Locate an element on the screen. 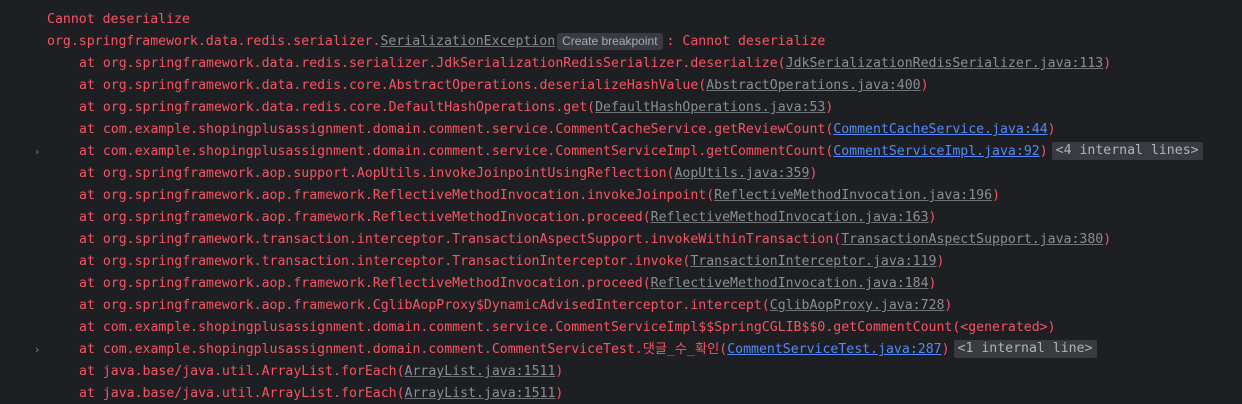  source-link: ReflectiveMethodInvocation.java:184 is located at coordinates (790, 283).